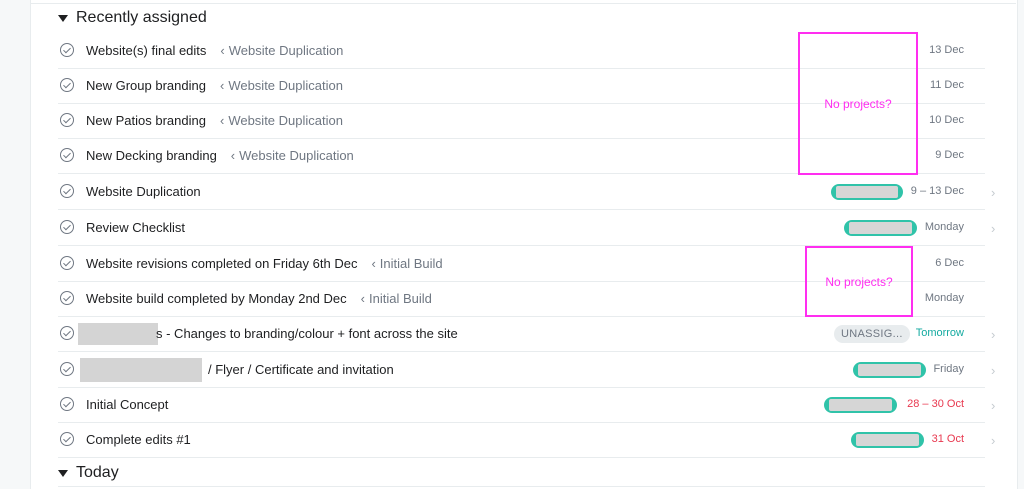 This screenshot has height=489, width=1024. What do you see at coordinates (220, 155) in the screenshot?
I see `task-name: New Decking branding ‹ Website Duplication` at bounding box center [220, 155].